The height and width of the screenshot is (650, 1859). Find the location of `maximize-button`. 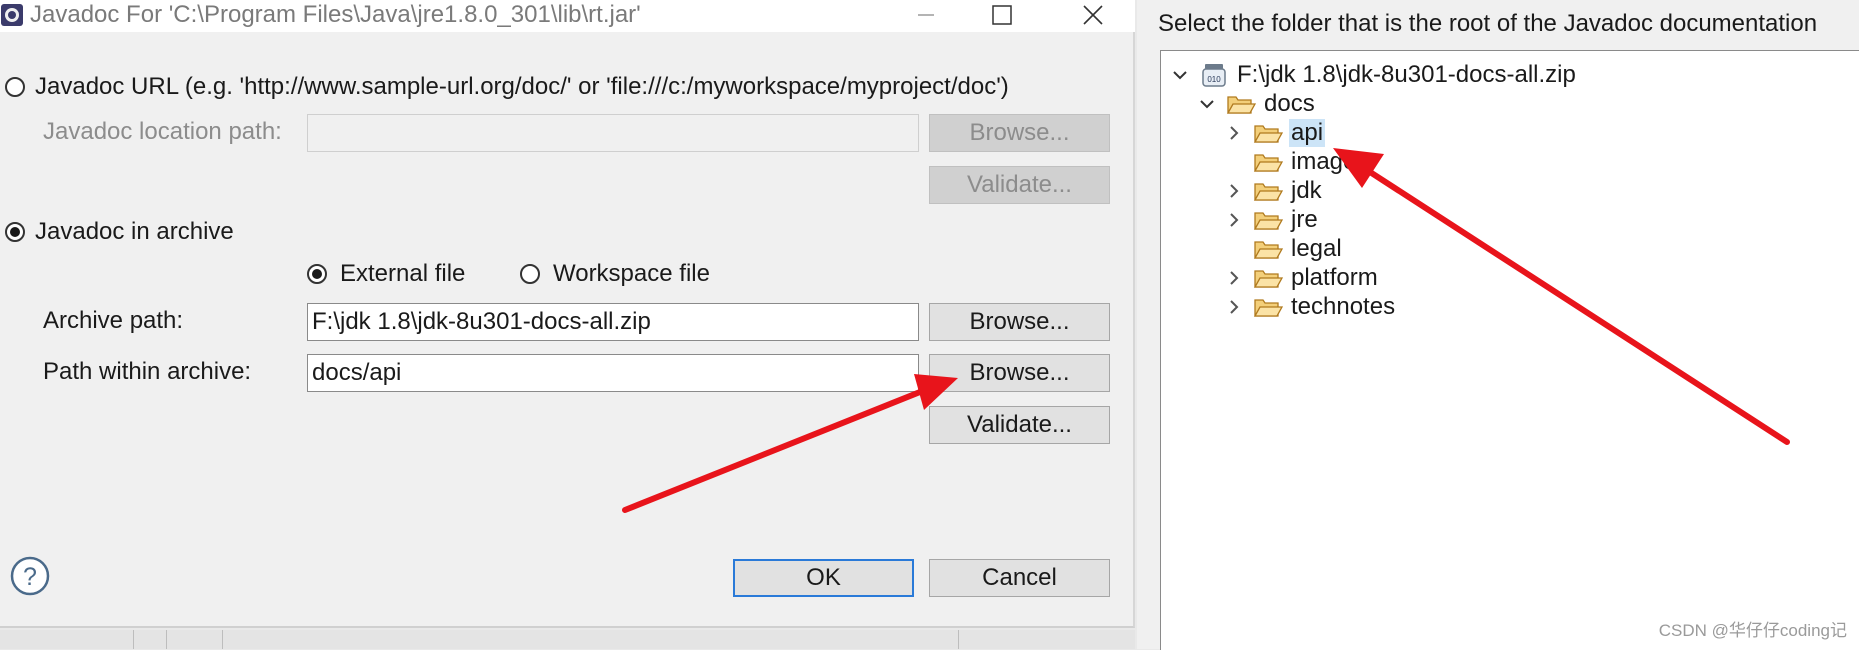

maximize-button is located at coordinates (1002, 15).